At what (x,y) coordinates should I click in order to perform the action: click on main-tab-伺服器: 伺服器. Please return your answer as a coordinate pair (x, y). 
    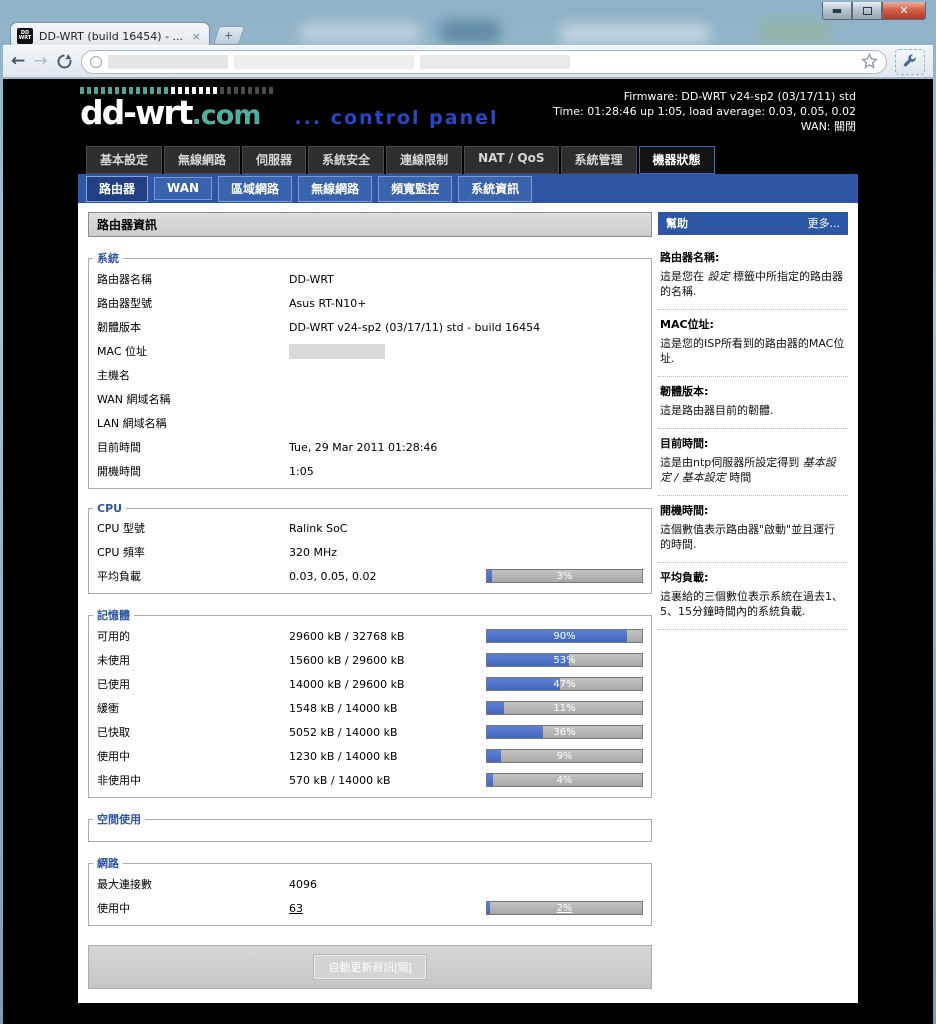
    Looking at the image, I should click on (274, 160).